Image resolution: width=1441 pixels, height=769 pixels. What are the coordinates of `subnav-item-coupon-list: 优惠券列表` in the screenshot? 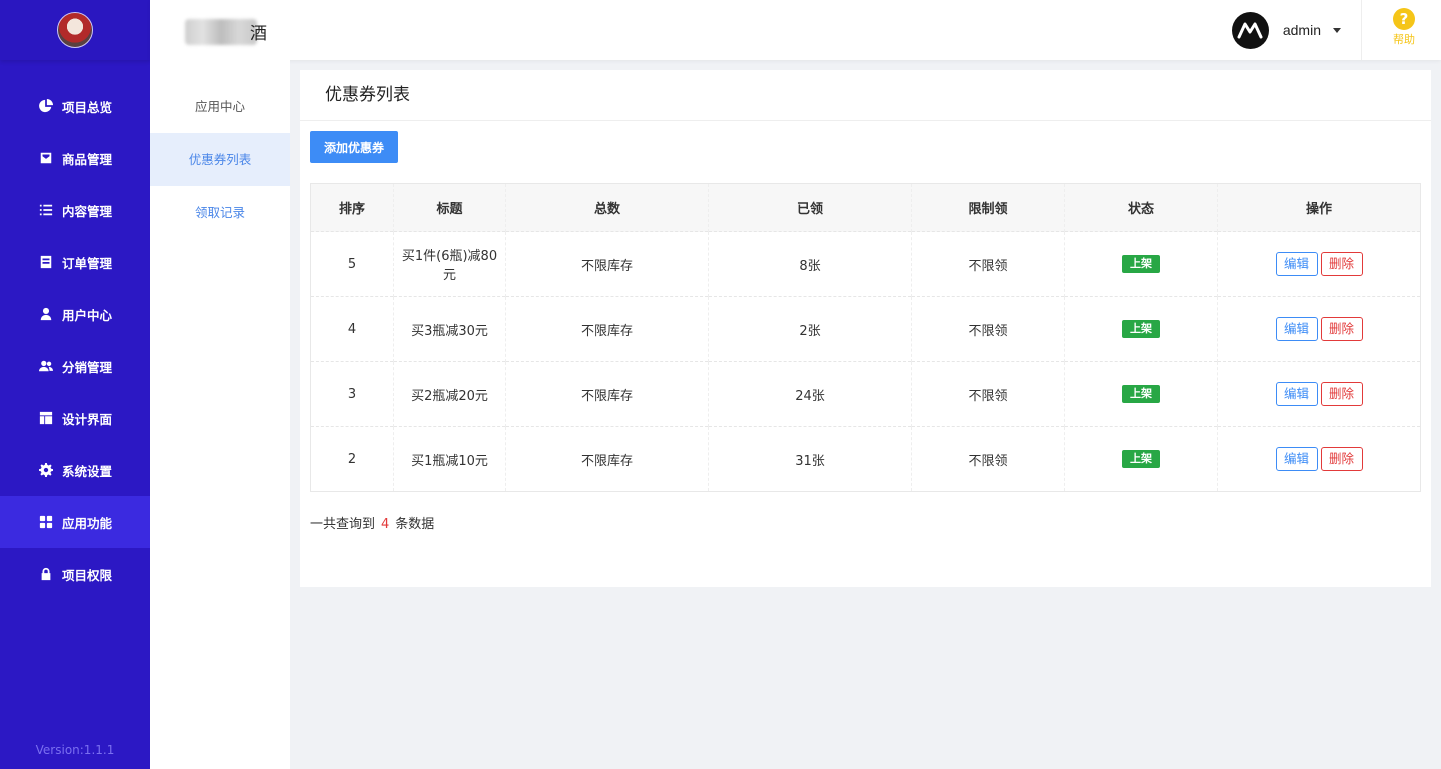 It's located at (220, 159).